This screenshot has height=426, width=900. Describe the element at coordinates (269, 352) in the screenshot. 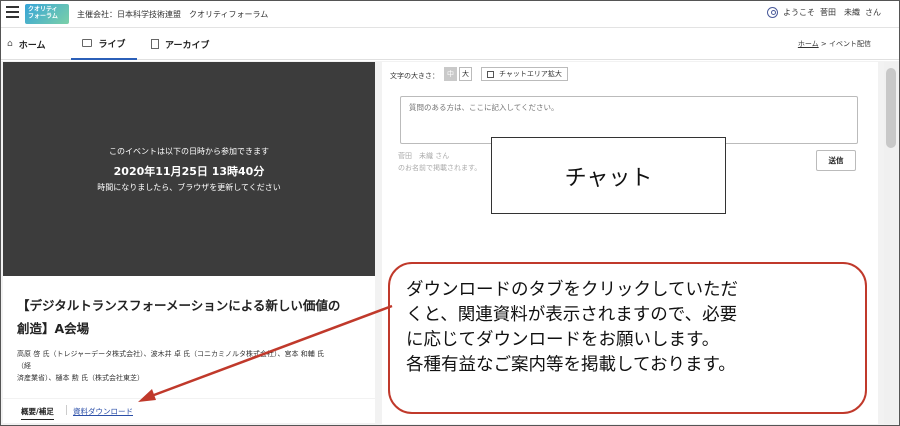

I see `arrow-shaft` at that location.